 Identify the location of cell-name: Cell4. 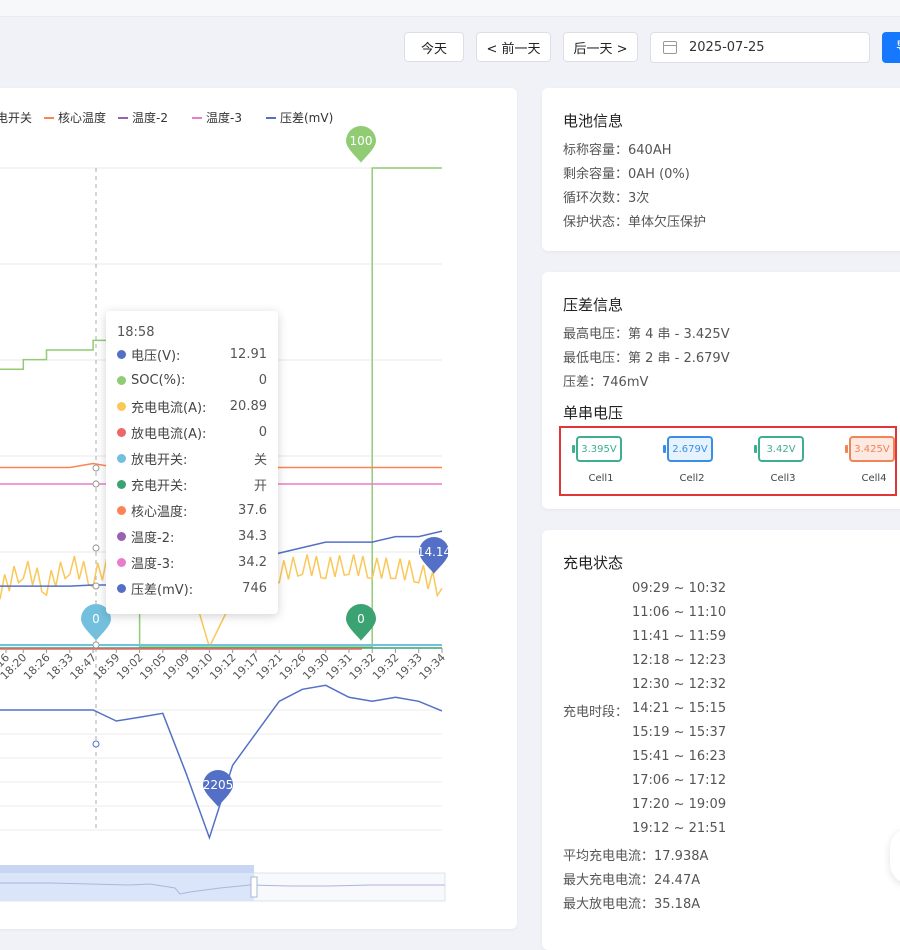
(874, 478).